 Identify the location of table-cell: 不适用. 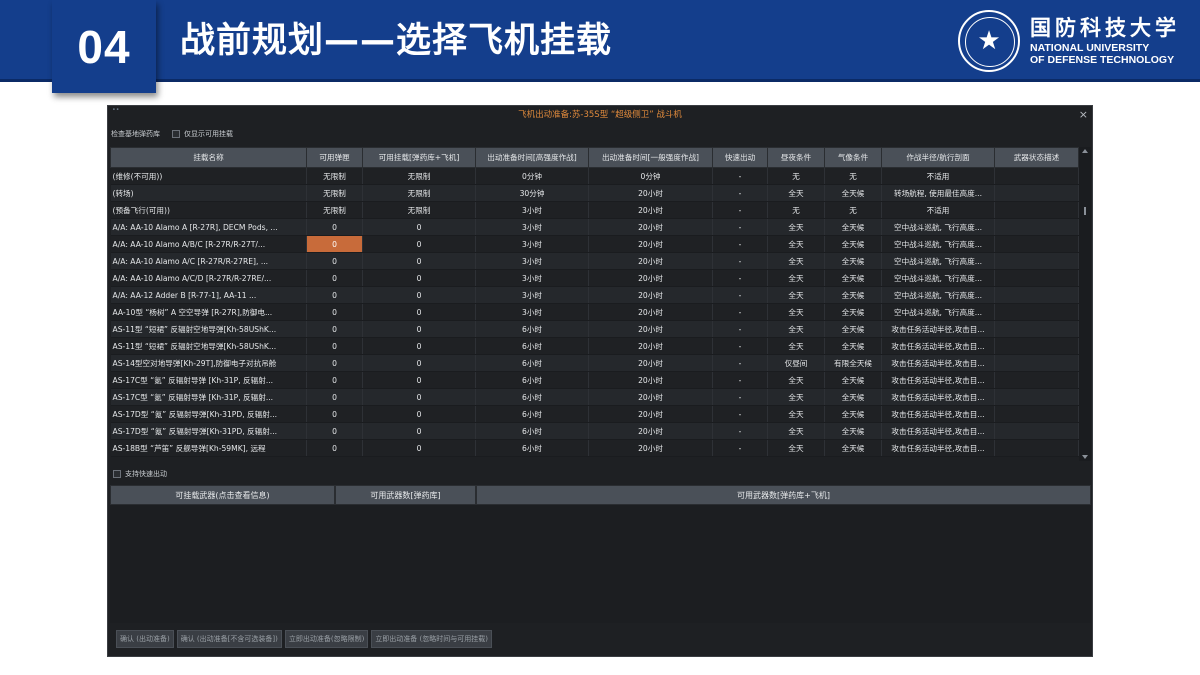
(938, 210).